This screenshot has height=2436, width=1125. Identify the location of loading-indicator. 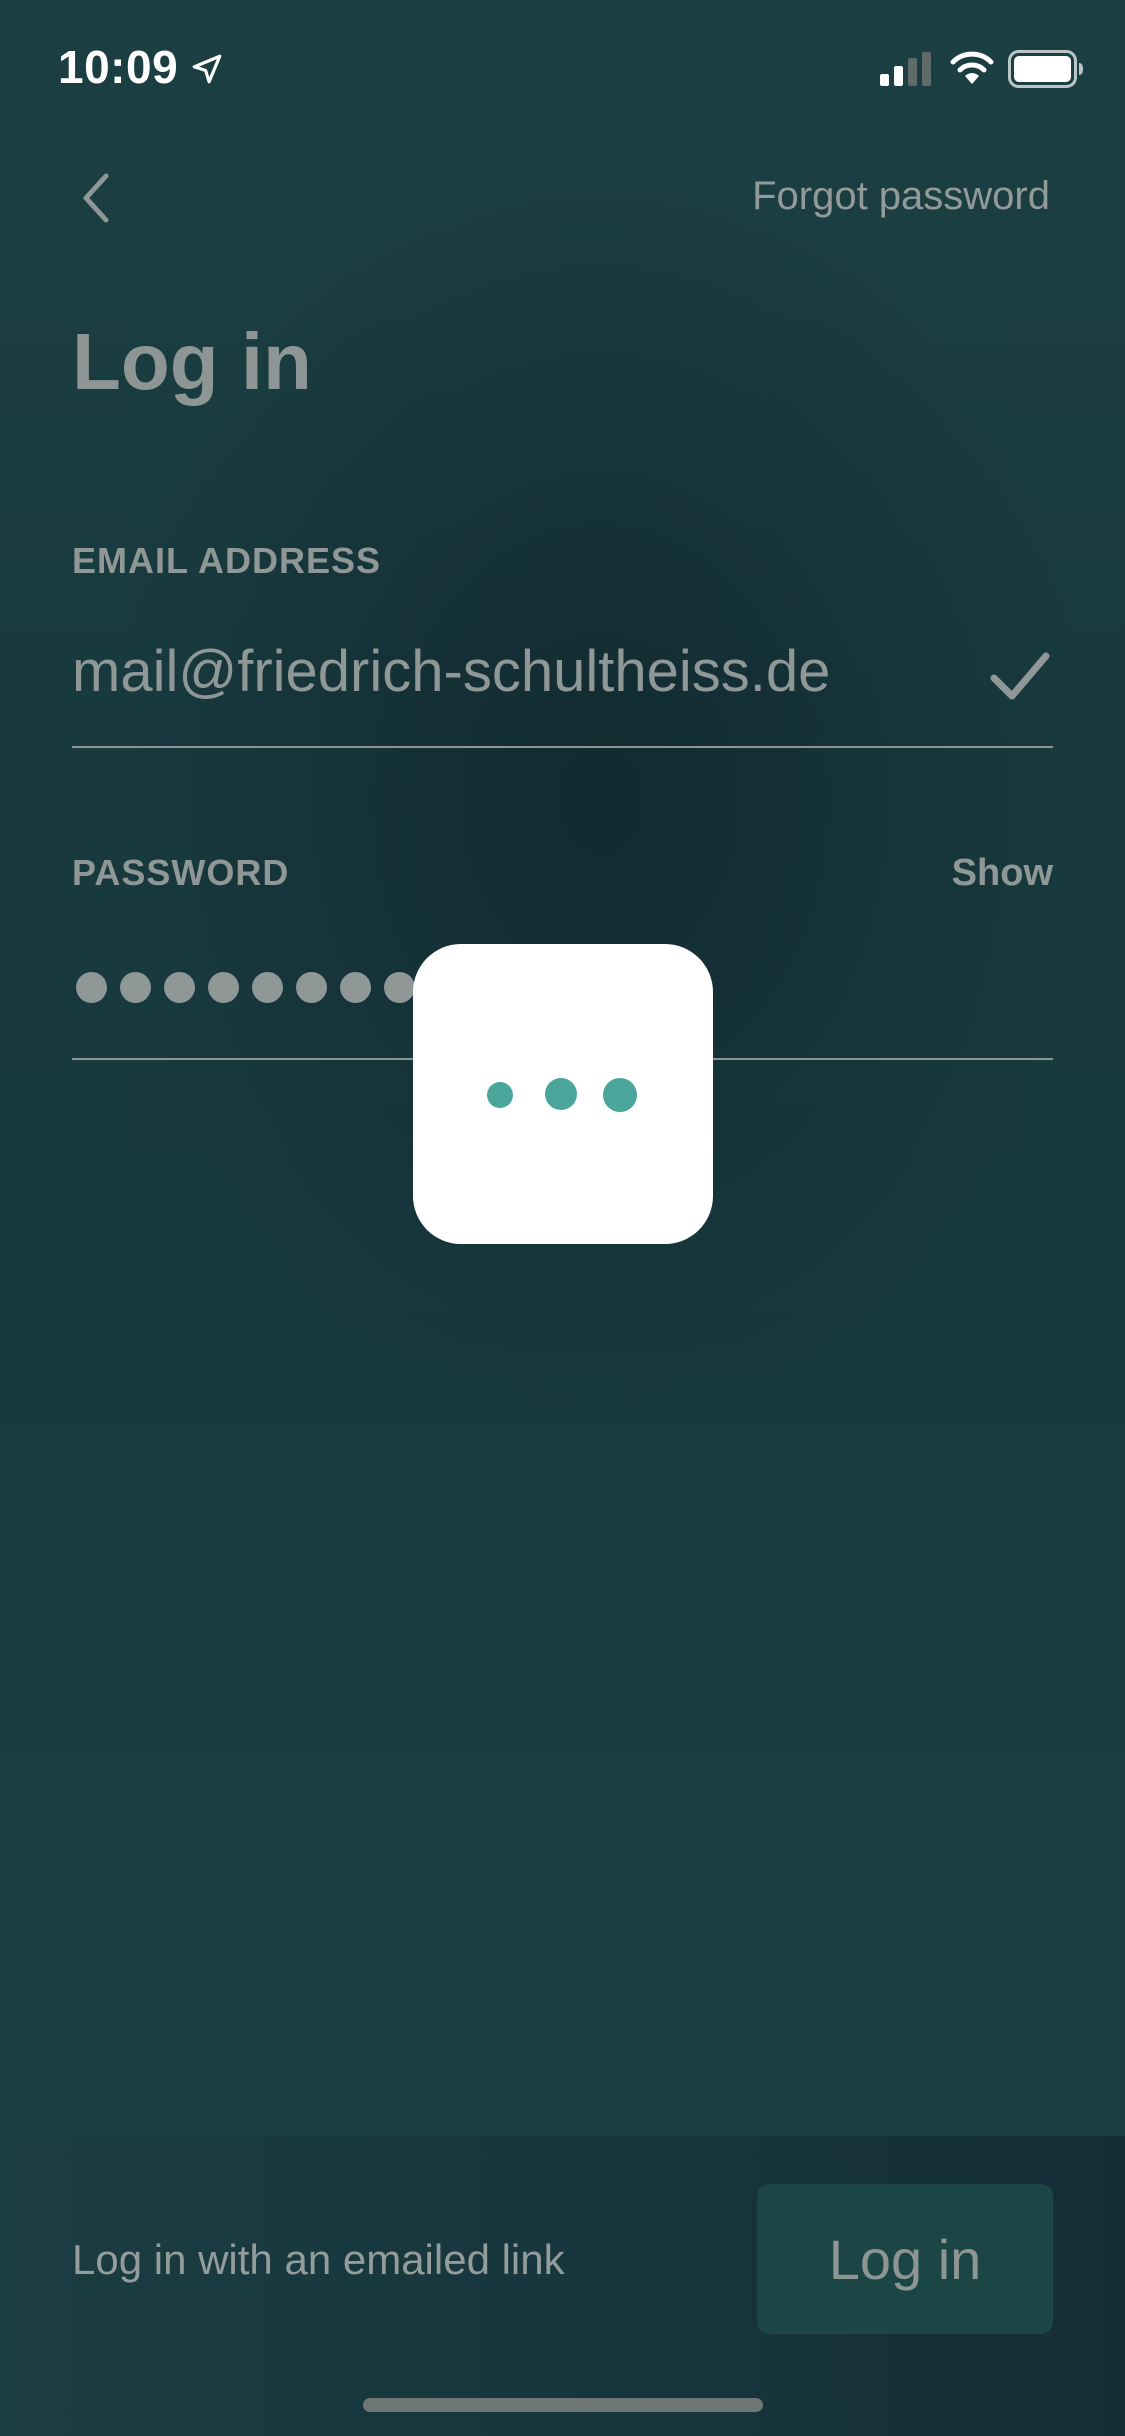
(563, 1094).